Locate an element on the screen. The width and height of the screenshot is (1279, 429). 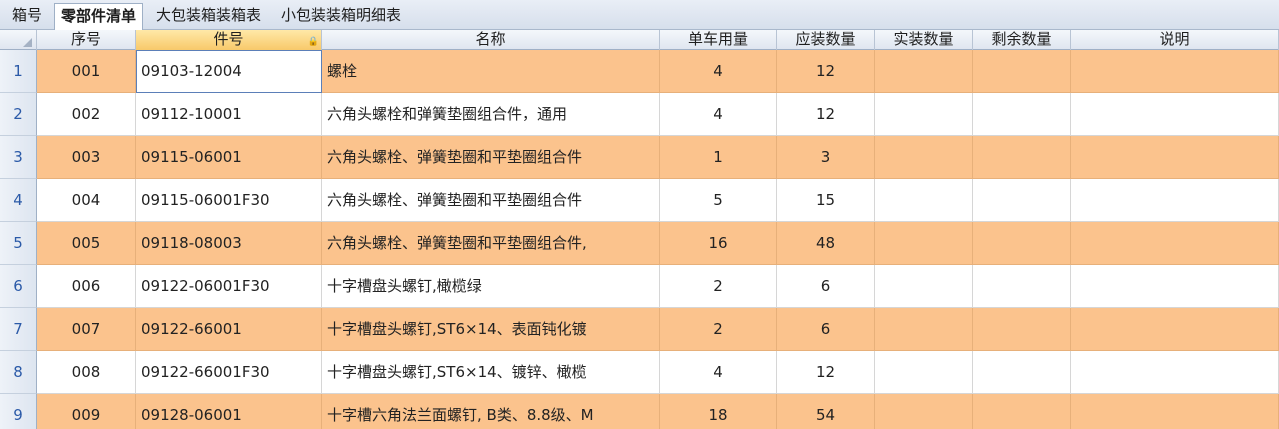
cell-should-pack: 15 is located at coordinates (826, 200).